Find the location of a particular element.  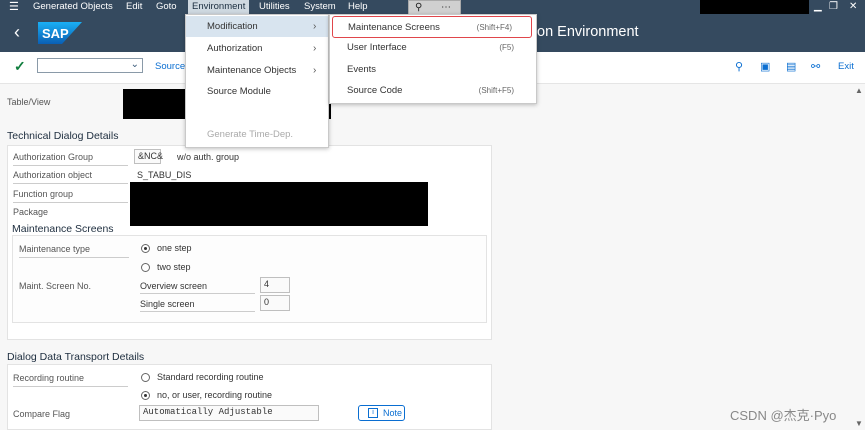

sap-logo: SAP is located at coordinates (60, 33).